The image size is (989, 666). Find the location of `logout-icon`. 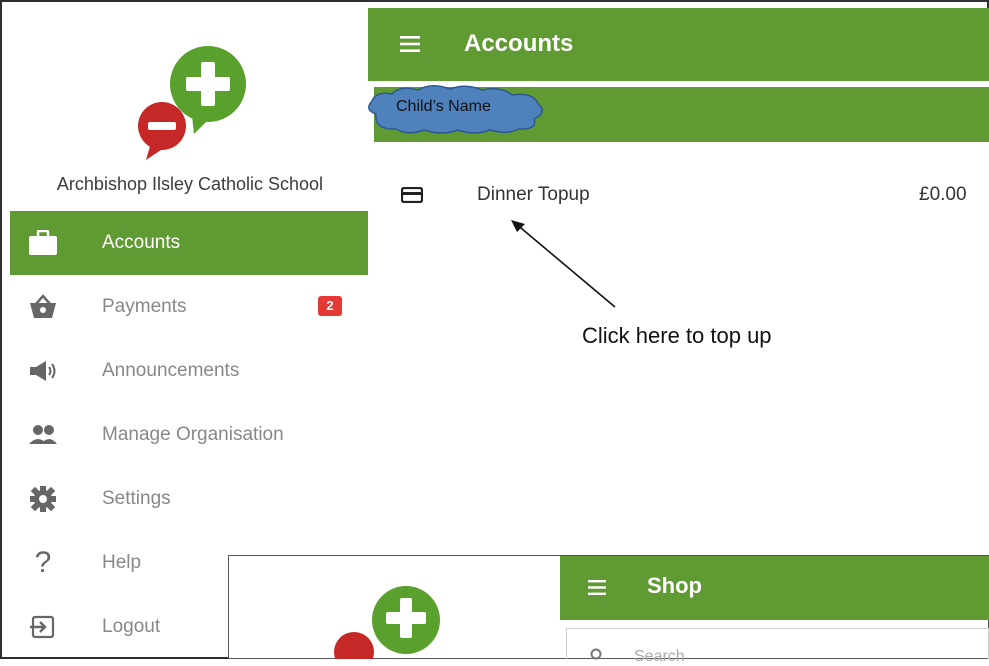

logout-icon is located at coordinates (43, 627).